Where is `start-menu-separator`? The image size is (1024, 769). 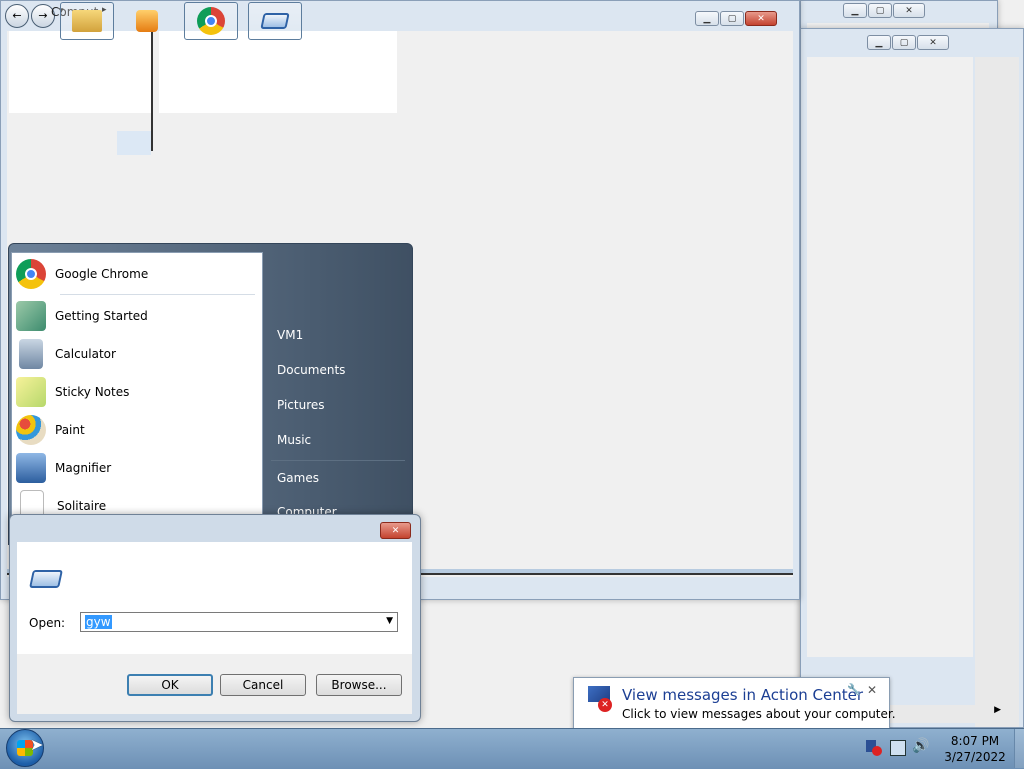
start-menu-separator is located at coordinates (157, 294).